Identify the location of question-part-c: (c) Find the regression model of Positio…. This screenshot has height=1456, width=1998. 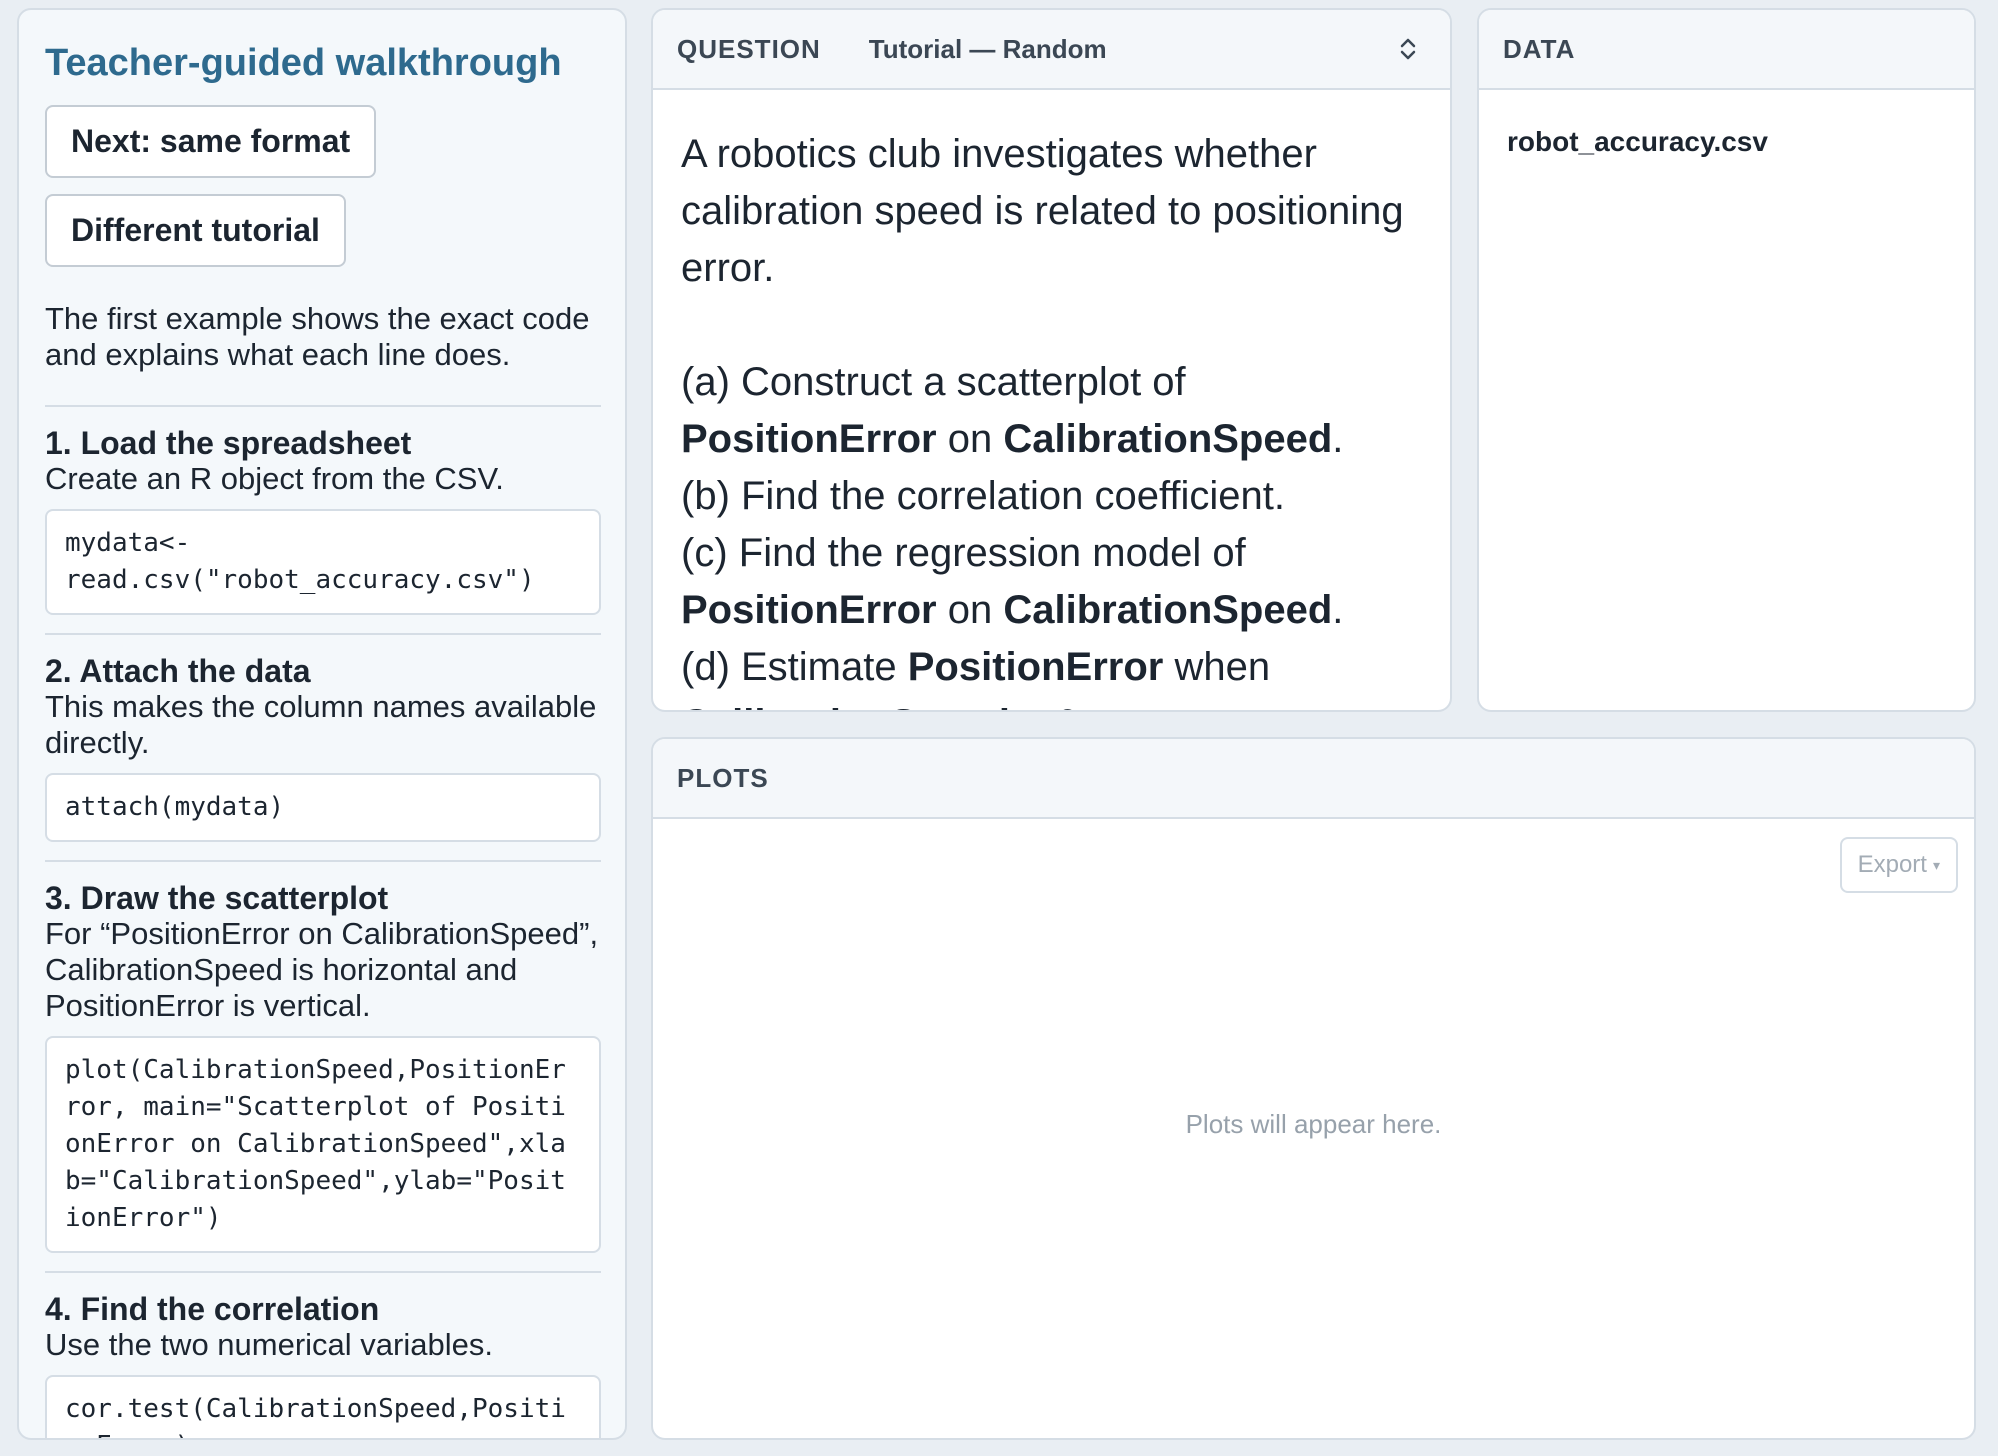
(1051, 582).